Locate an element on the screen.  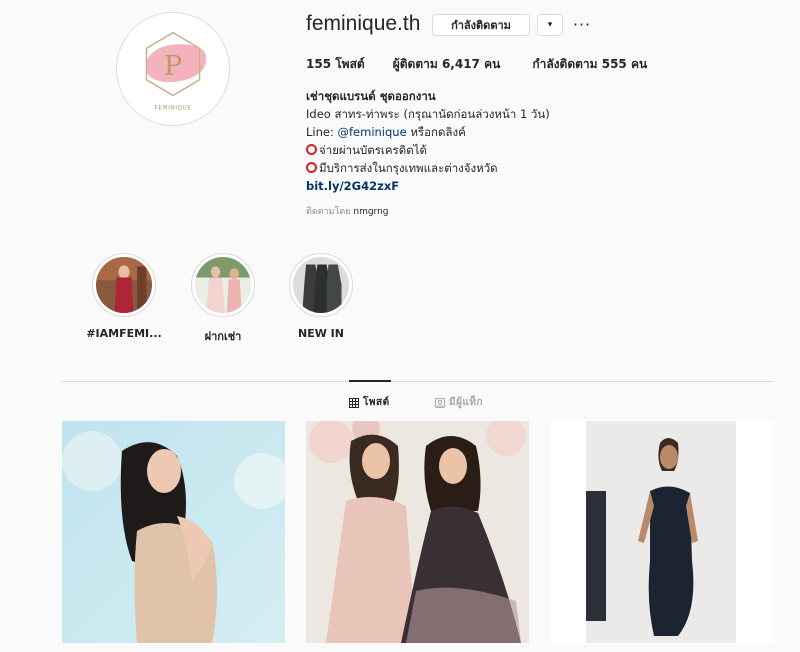
followers-count-link: ผู้ติดตาม 6,417 คน is located at coordinates (447, 64).